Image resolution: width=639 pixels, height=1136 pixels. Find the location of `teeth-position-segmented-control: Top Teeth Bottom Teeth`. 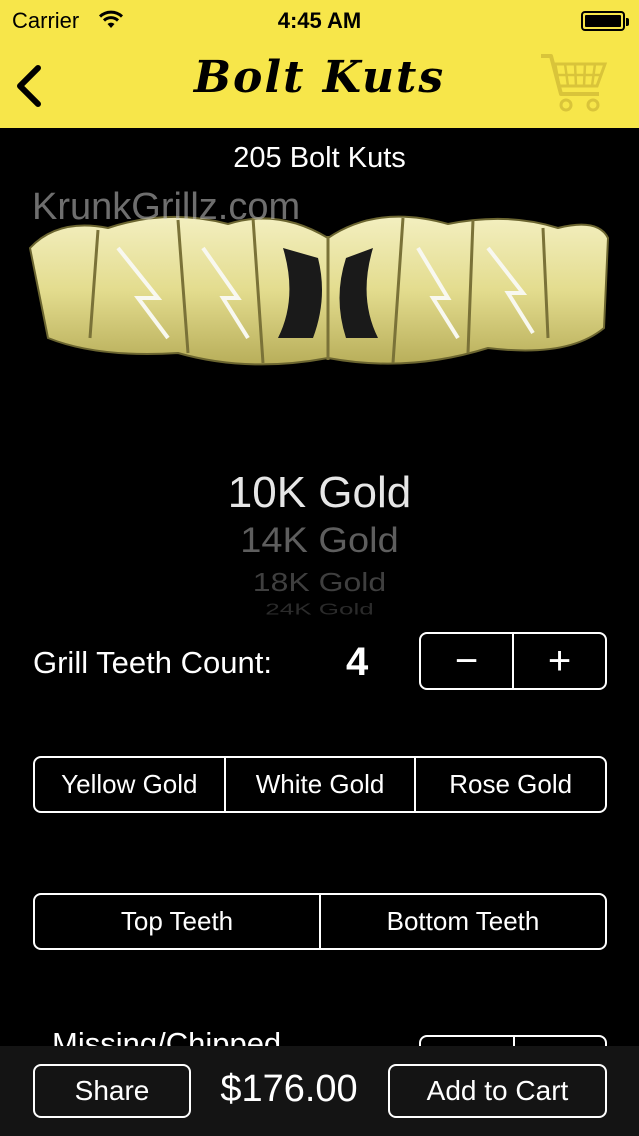

teeth-position-segmented-control: Top Teeth Bottom Teeth is located at coordinates (320, 921).